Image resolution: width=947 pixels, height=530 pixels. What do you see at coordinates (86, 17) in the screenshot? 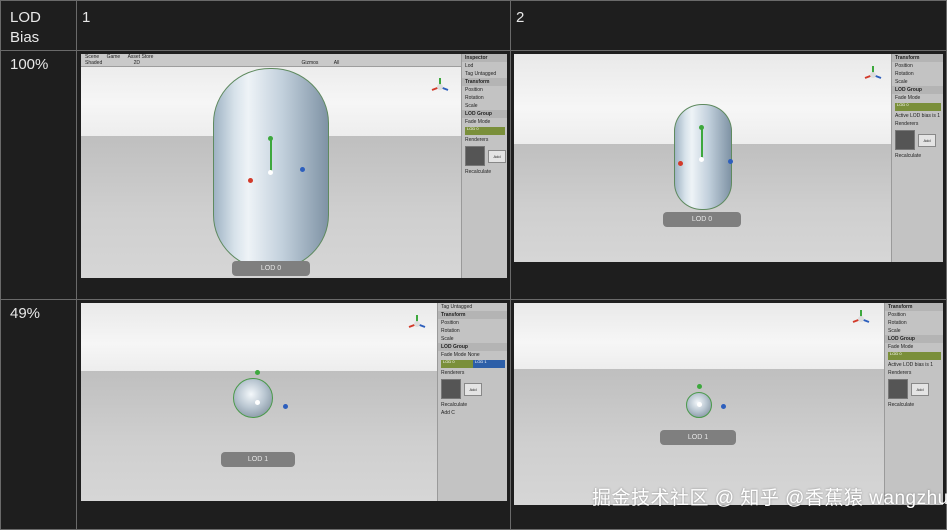
I see `header-col-1: 1` at bounding box center [86, 17].